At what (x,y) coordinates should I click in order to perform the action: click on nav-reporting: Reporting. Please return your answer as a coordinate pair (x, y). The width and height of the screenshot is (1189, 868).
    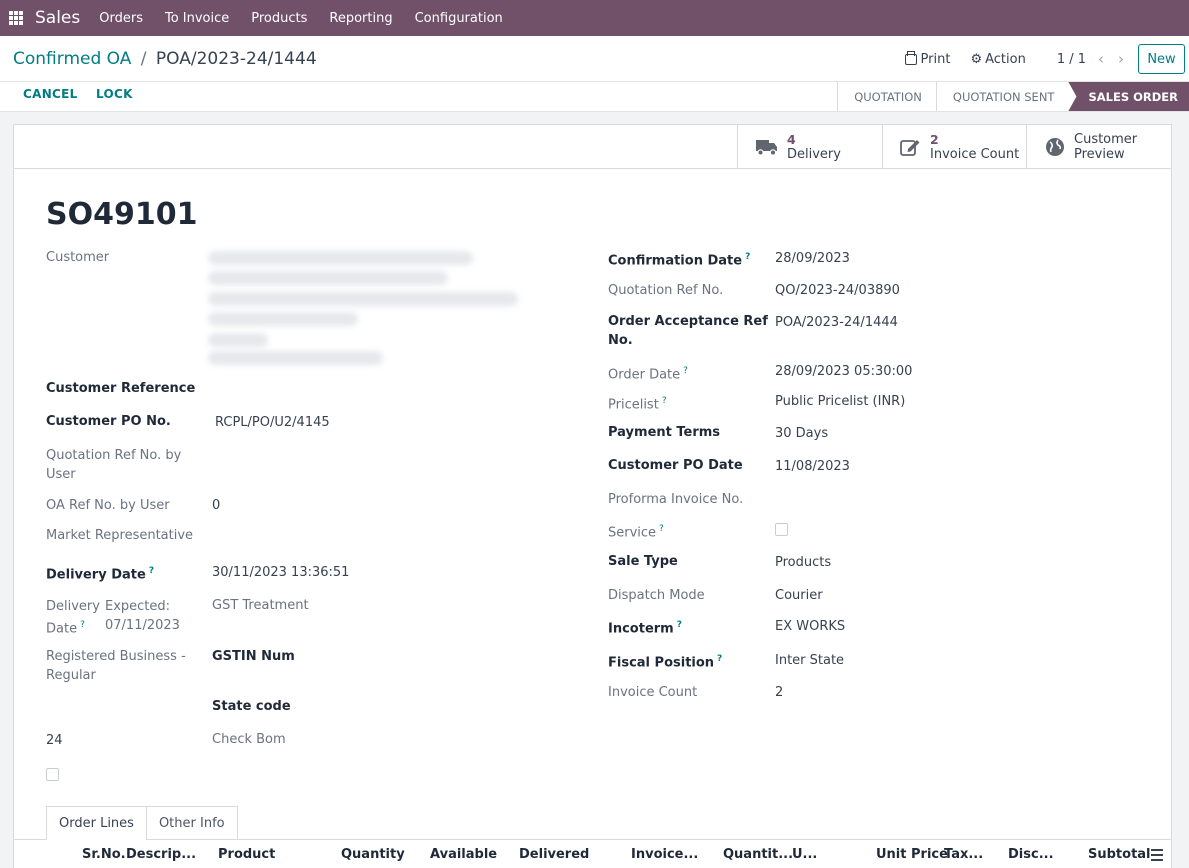
    Looking at the image, I should click on (360, 18).